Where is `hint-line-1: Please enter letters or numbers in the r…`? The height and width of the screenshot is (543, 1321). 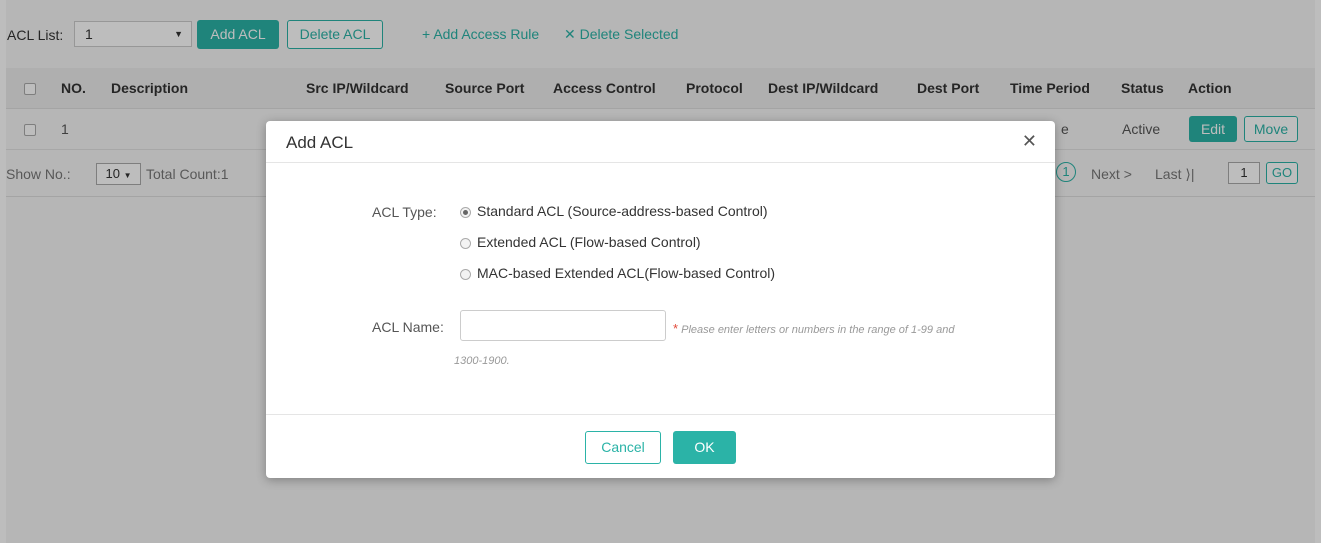
hint-line-1: Please enter letters or numbers in the r… is located at coordinates (818, 330).